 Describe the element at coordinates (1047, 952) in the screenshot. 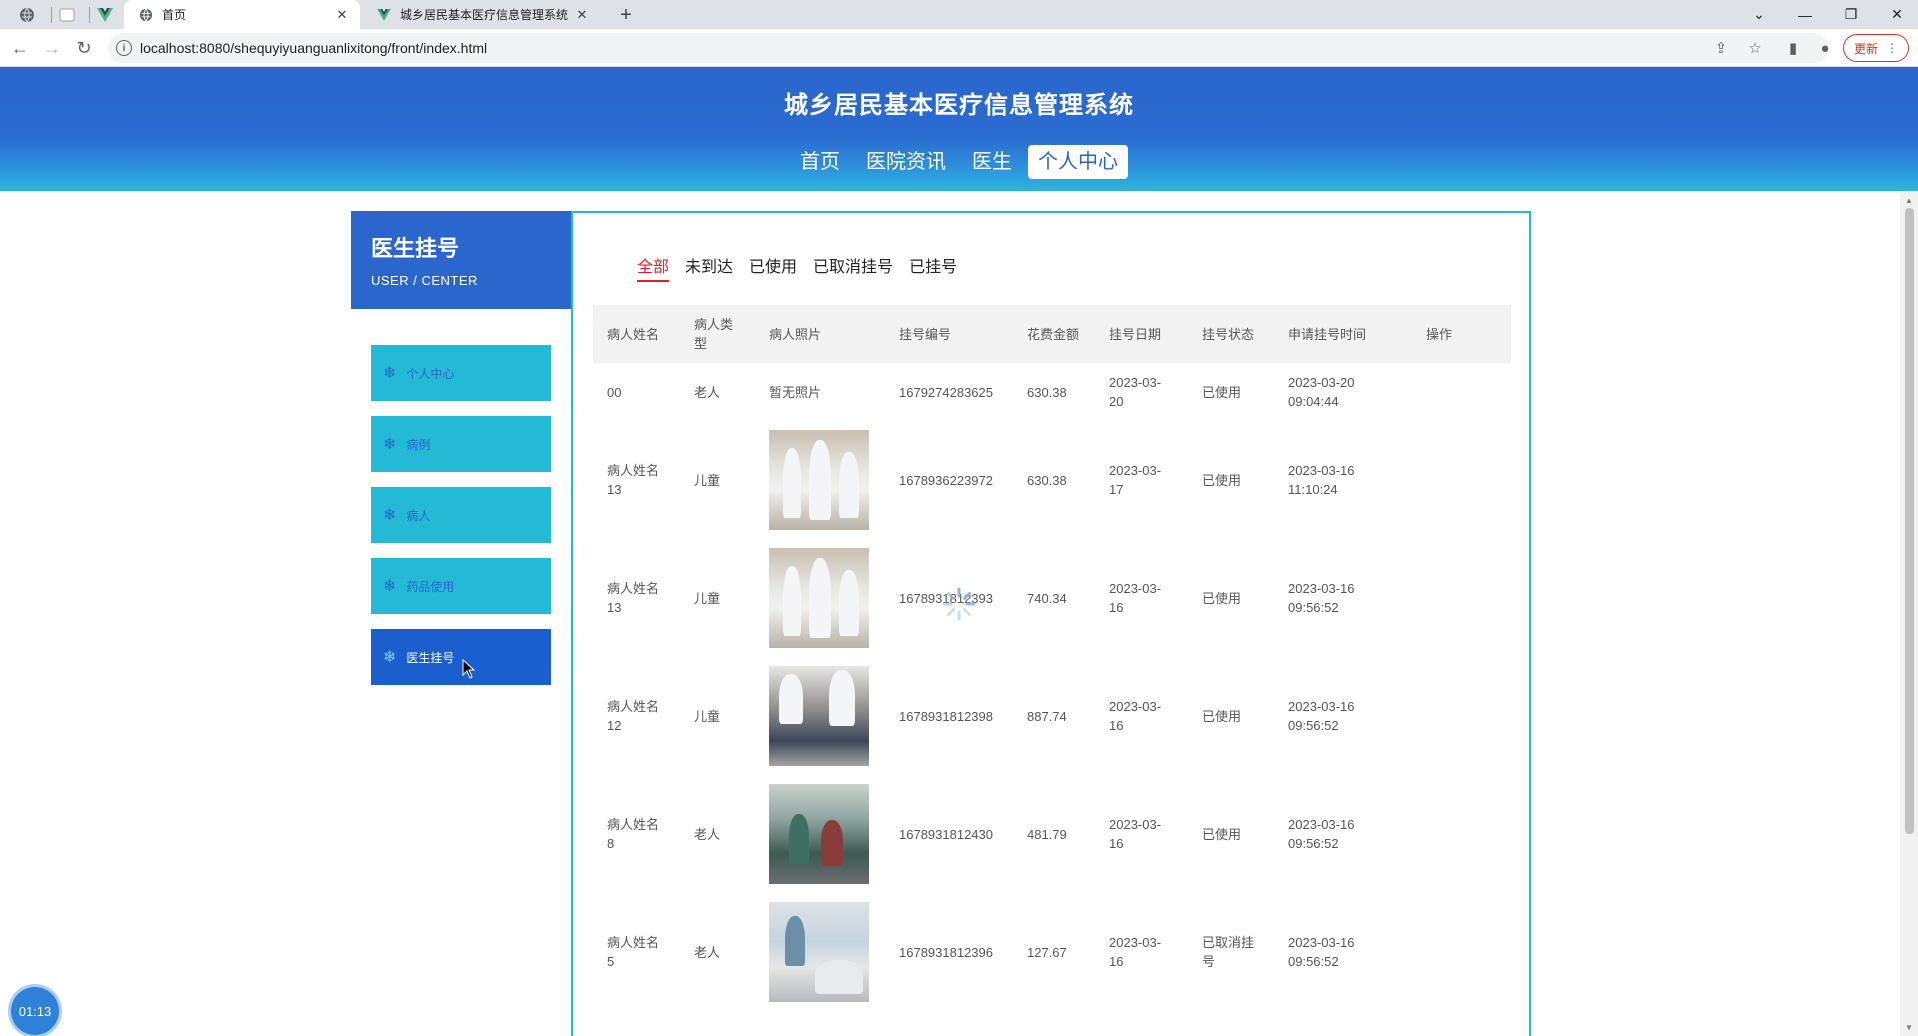

I see `cell-fee: 127.67` at that location.